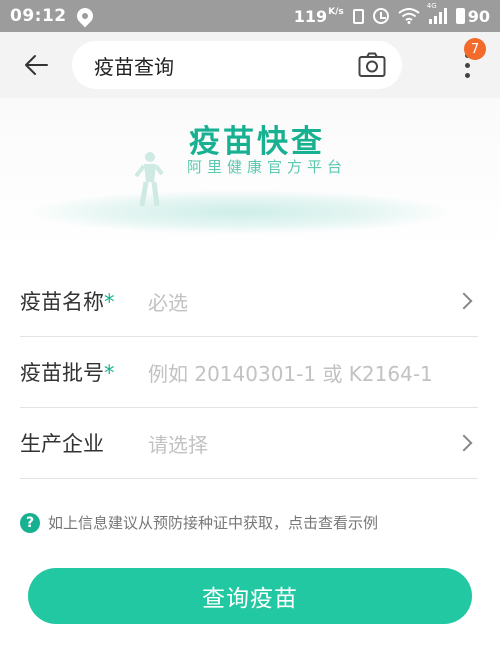  Describe the element at coordinates (62, 444) in the screenshot. I see `field-label-text: 生产企业` at that location.